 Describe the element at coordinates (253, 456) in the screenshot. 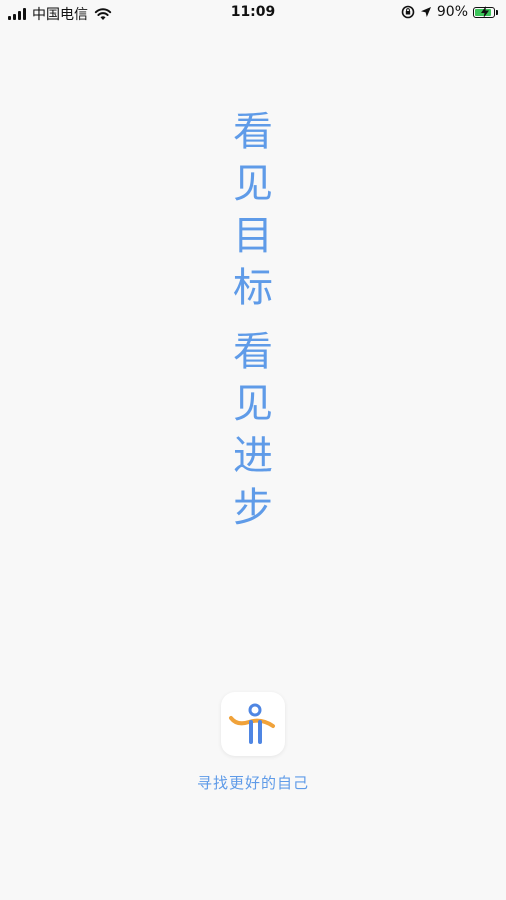

I see `slogan-char: 进` at that location.